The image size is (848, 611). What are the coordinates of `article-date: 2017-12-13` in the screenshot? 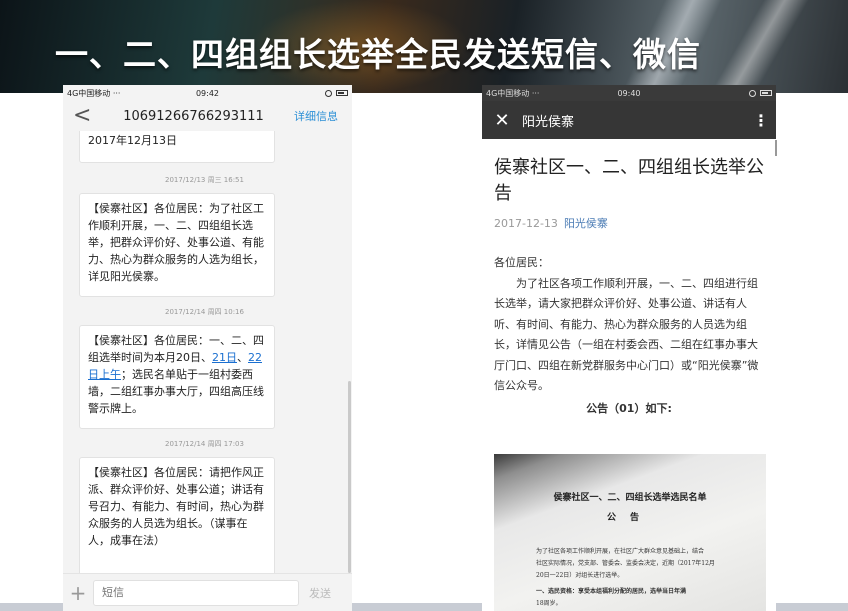 It's located at (526, 223).